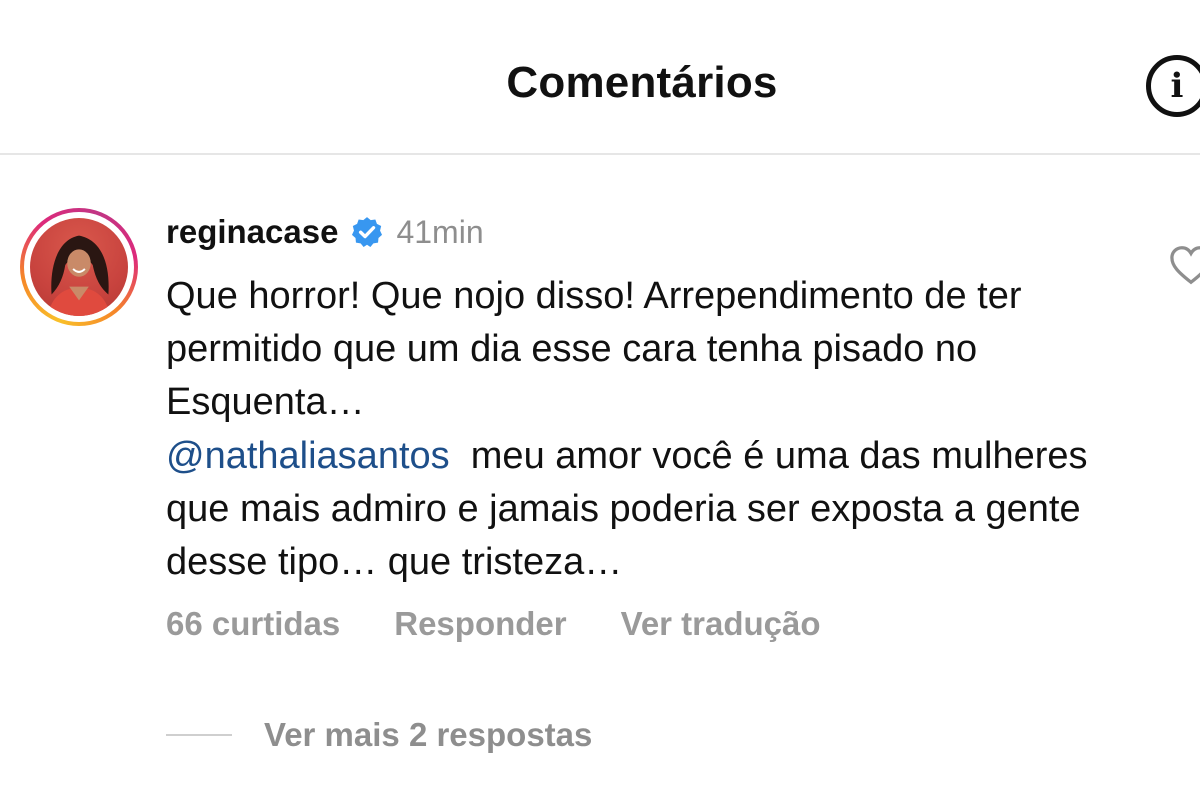  I want to click on info-icon: i, so click(1173, 86).